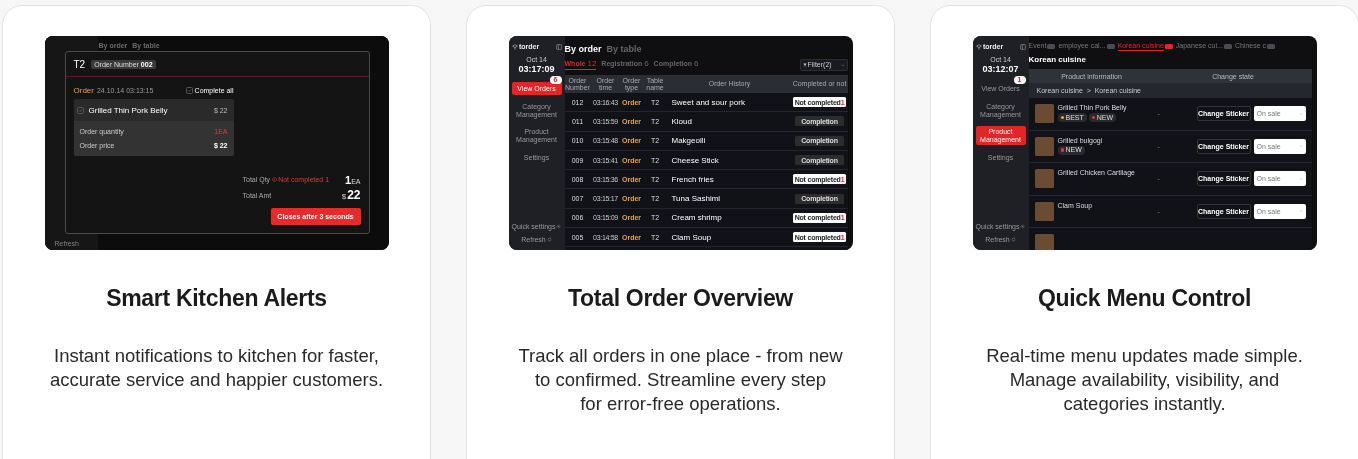  Describe the element at coordinates (1057, 59) in the screenshot. I see `category-heading: Korean cuisine` at that location.